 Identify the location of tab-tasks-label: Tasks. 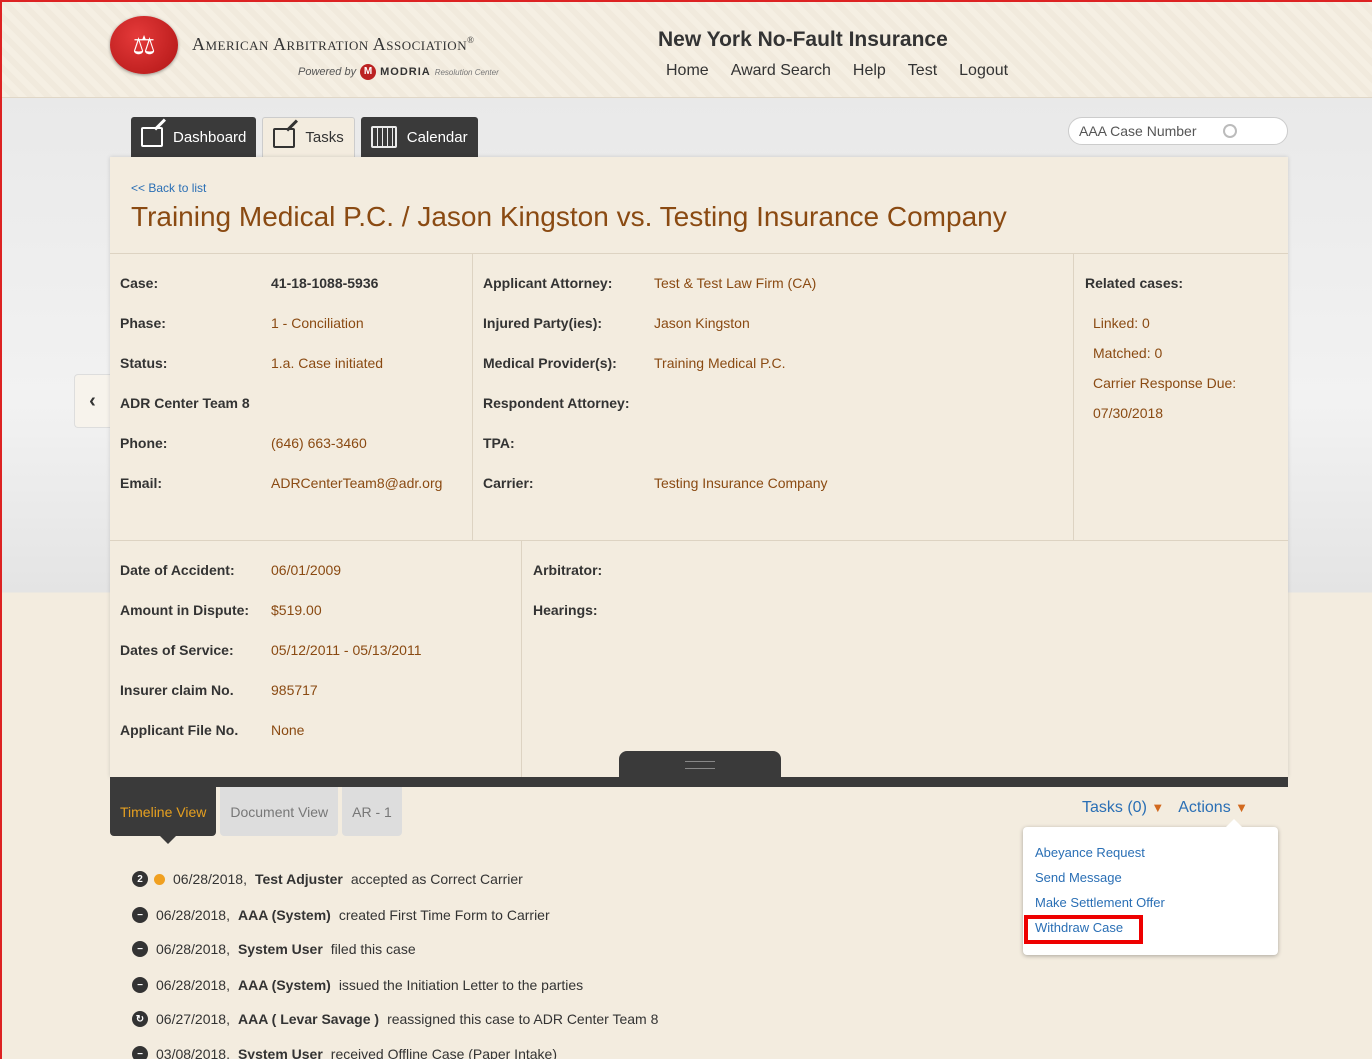
(324, 137).